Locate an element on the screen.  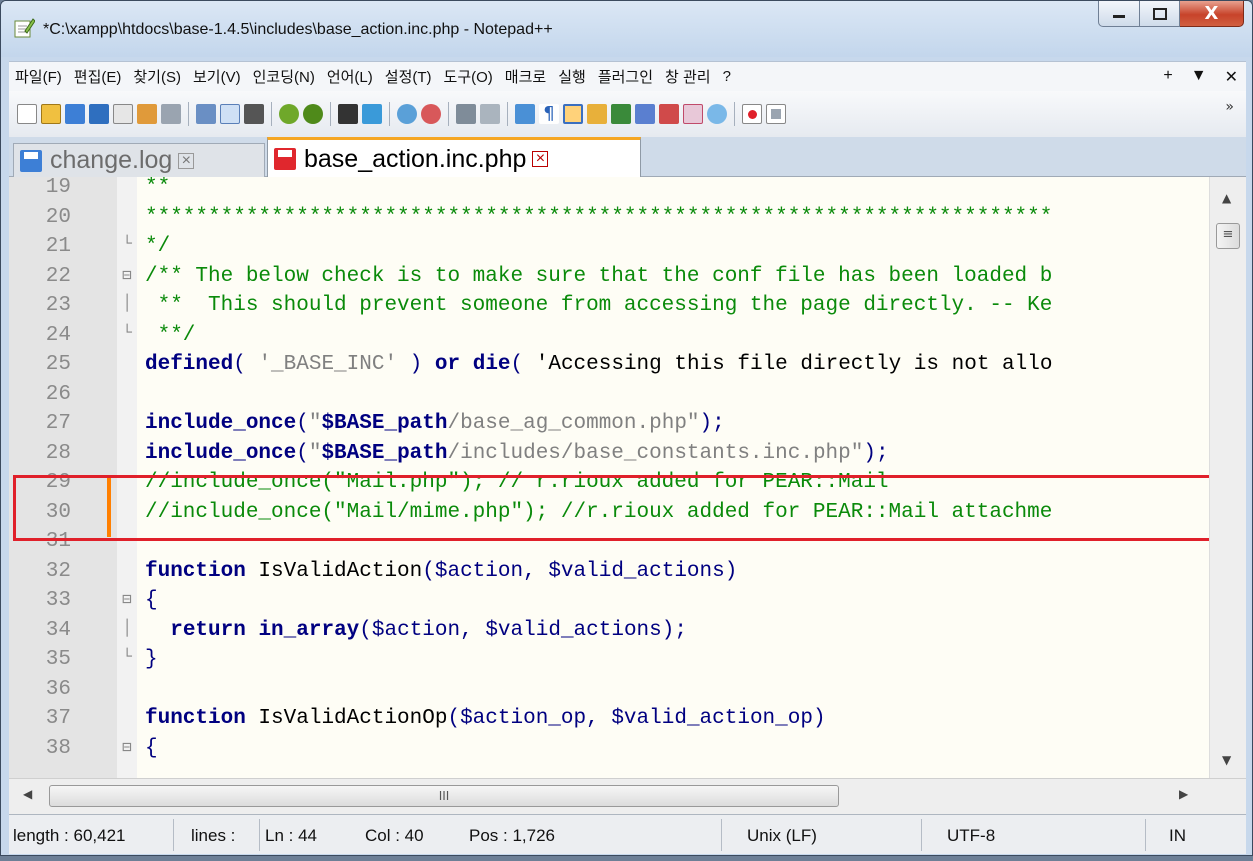
code-line: 36 is located at coordinates (627, 691).